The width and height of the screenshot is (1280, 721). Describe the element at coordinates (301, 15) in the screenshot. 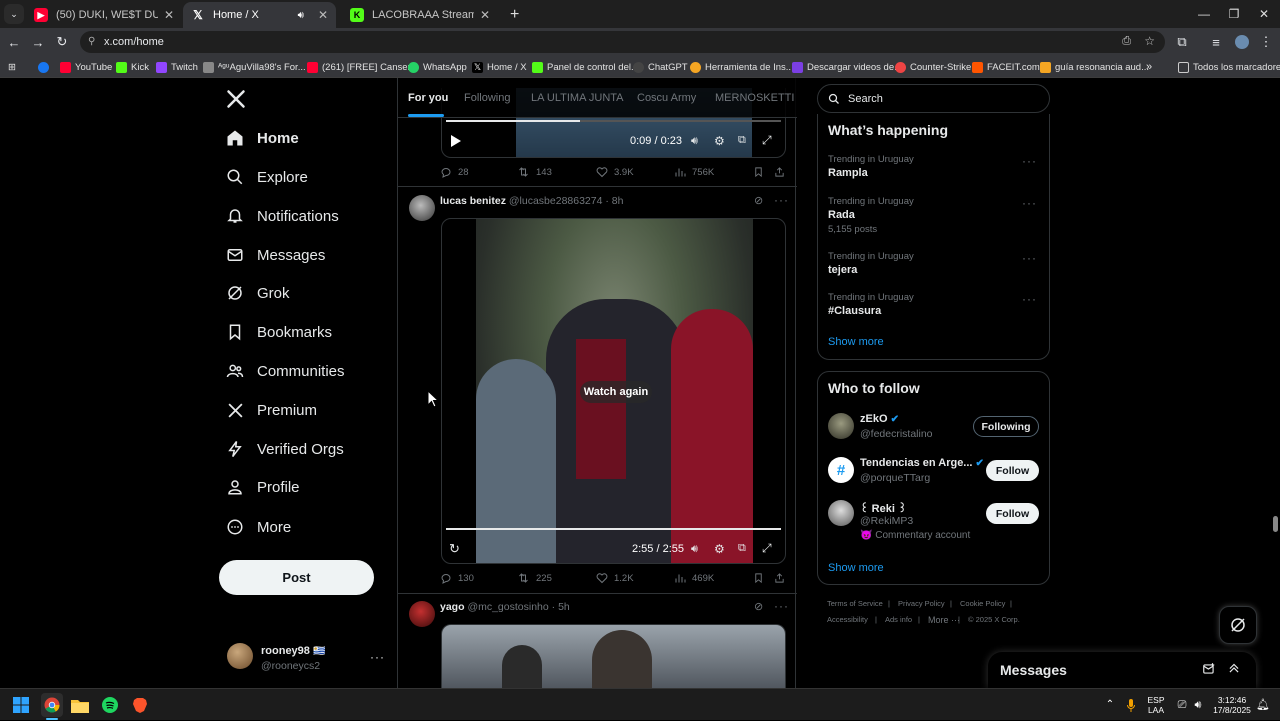

I see `speaker-icon: 🔊︎` at that location.